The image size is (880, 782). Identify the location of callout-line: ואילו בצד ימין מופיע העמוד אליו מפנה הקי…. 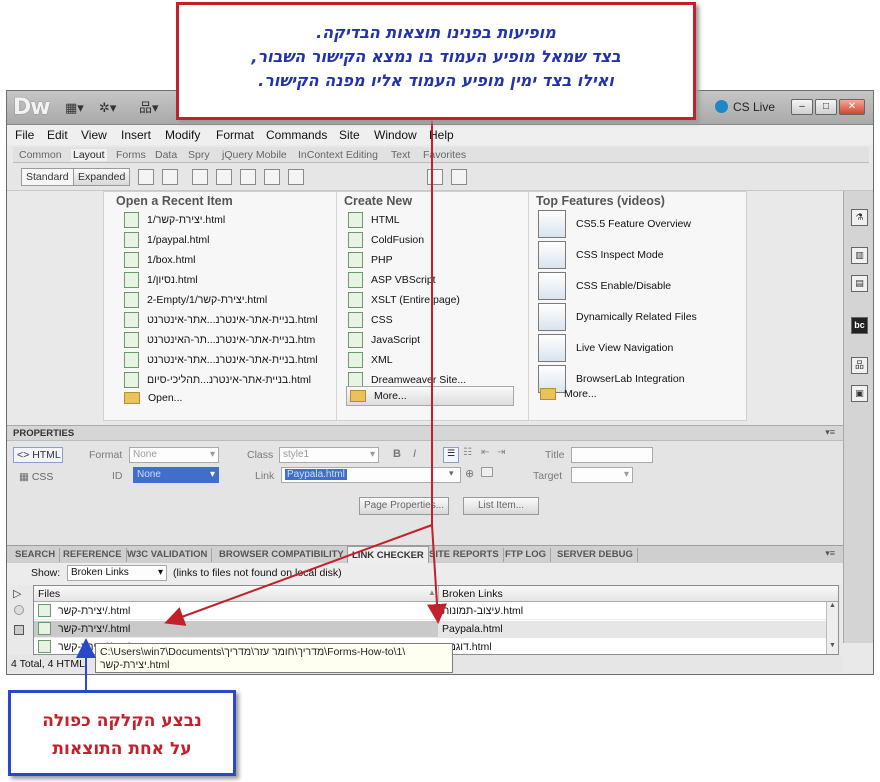
(436, 80).